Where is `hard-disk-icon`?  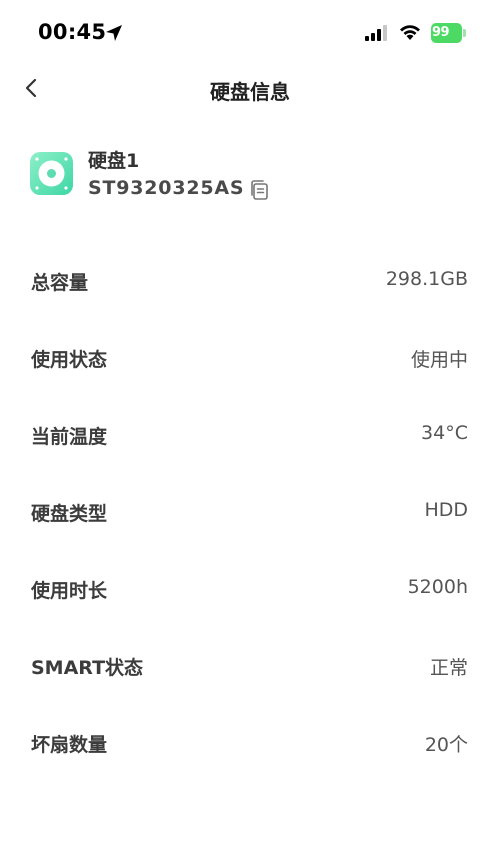
hard-disk-icon is located at coordinates (51, 173).